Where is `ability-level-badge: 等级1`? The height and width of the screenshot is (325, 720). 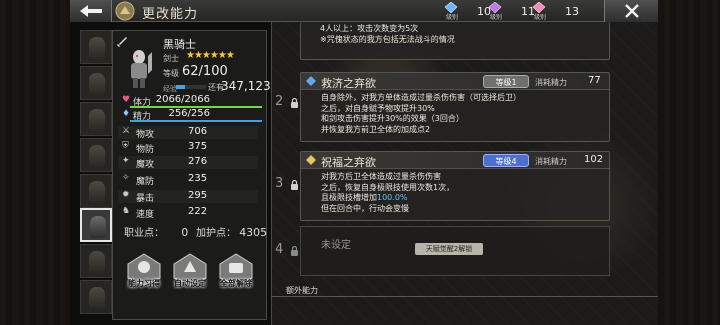 ability-level-badge: 等级1 is located at coordinates (506, 81).